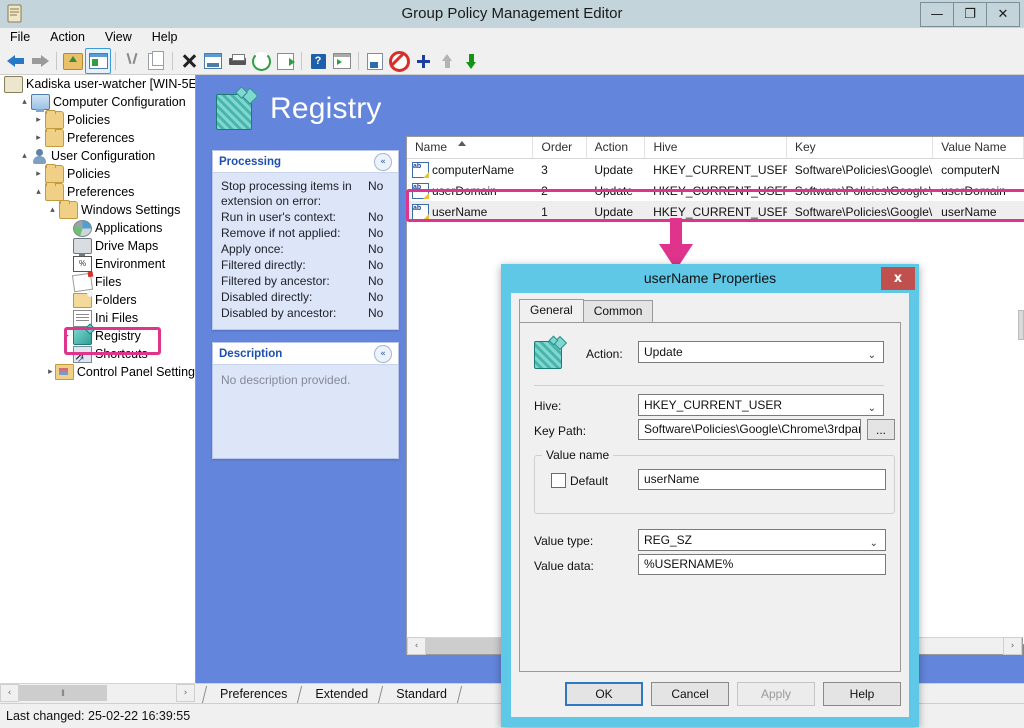  What do you see at coordinates (616, 147) in the screenshot?
I see `list-column-header-action: Action` at bounding box center [616, 147].